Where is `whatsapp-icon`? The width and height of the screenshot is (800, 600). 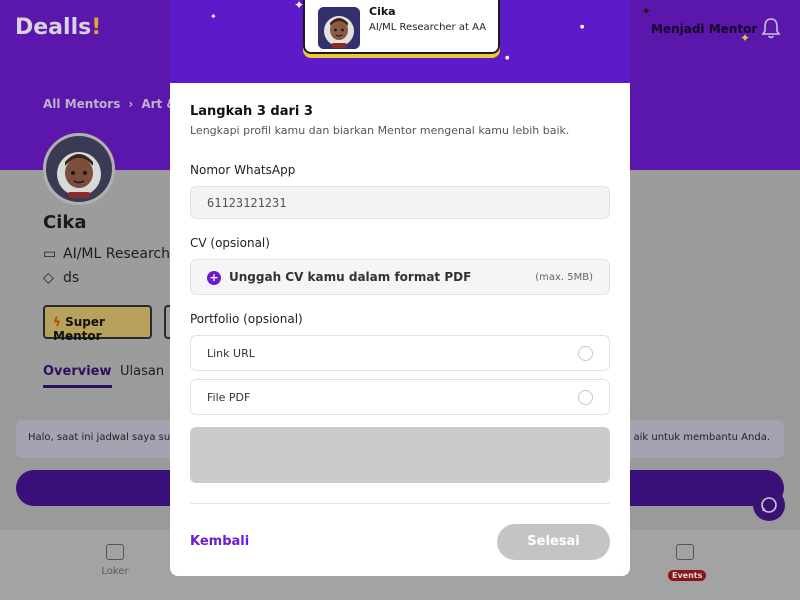
whatsapp-icon is located at coordinates (769, 505).